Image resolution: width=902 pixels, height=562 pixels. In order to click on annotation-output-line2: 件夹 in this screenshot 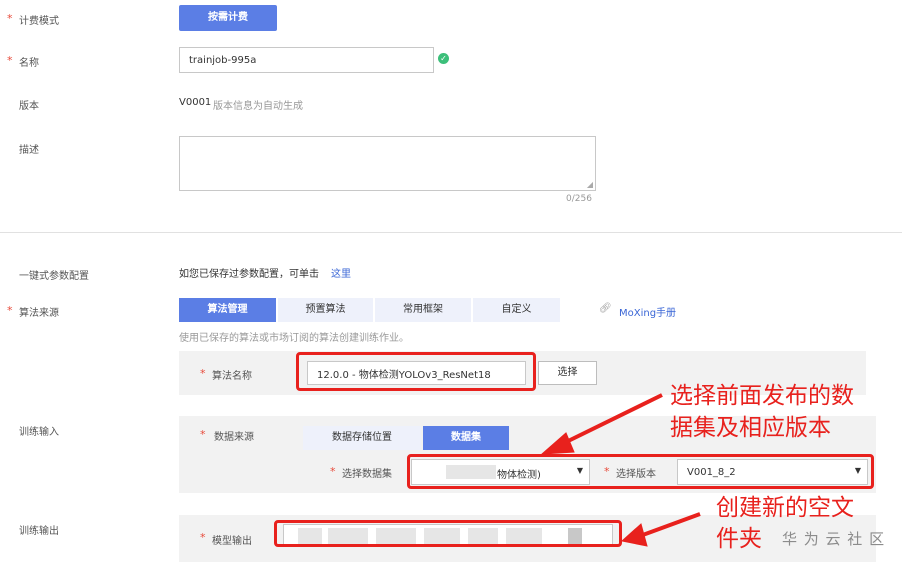, I will do `click(739, 539)`.